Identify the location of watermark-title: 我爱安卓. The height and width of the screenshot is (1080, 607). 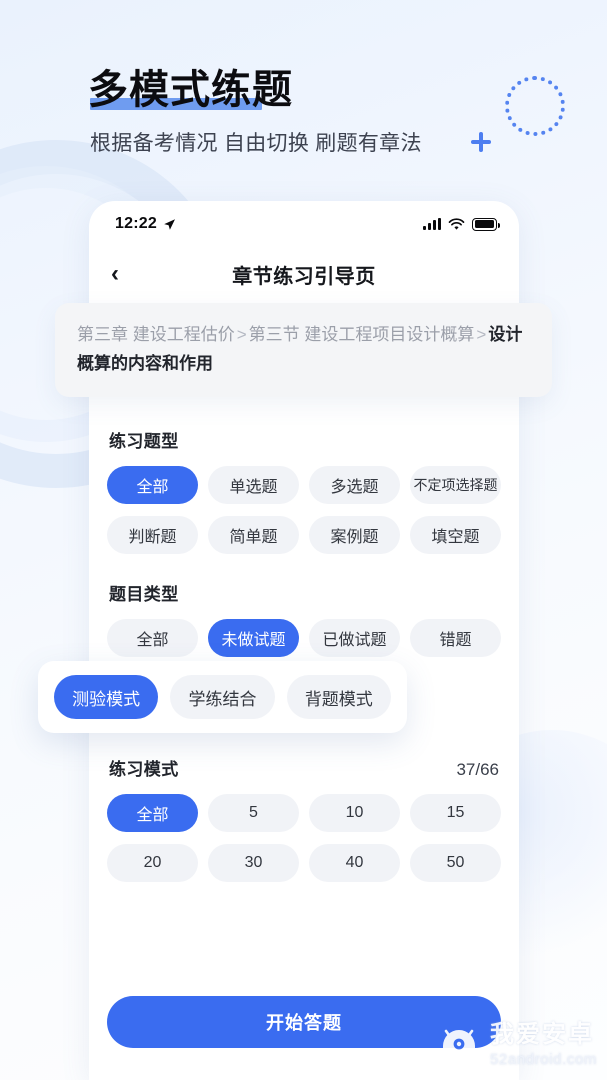
(541, 1034).